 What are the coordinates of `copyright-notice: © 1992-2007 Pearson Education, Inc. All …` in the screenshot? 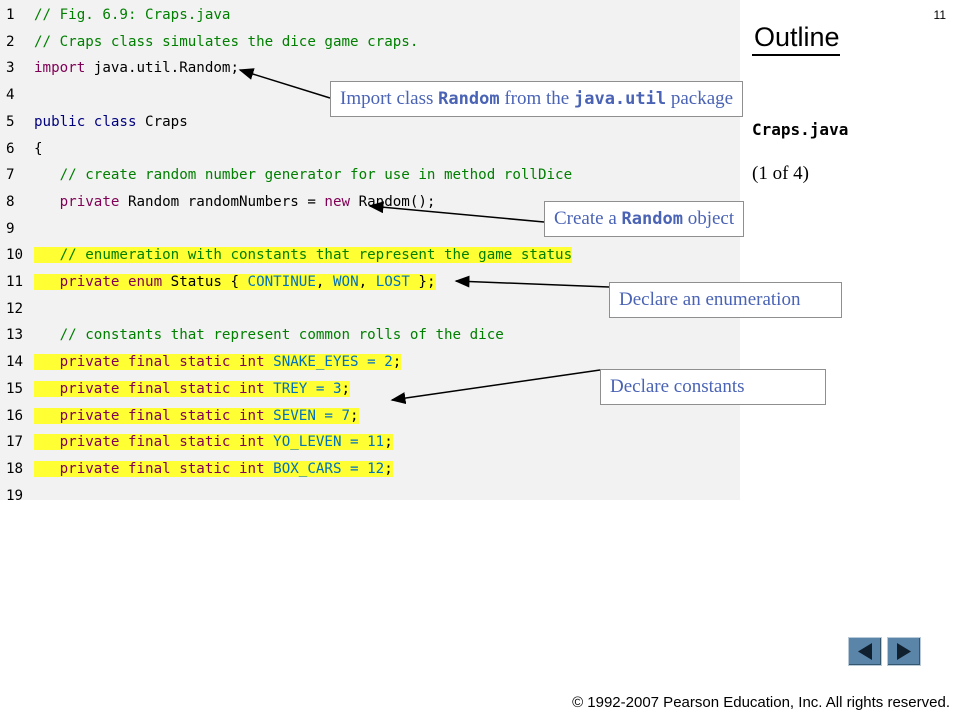 It's located at (761, 702).